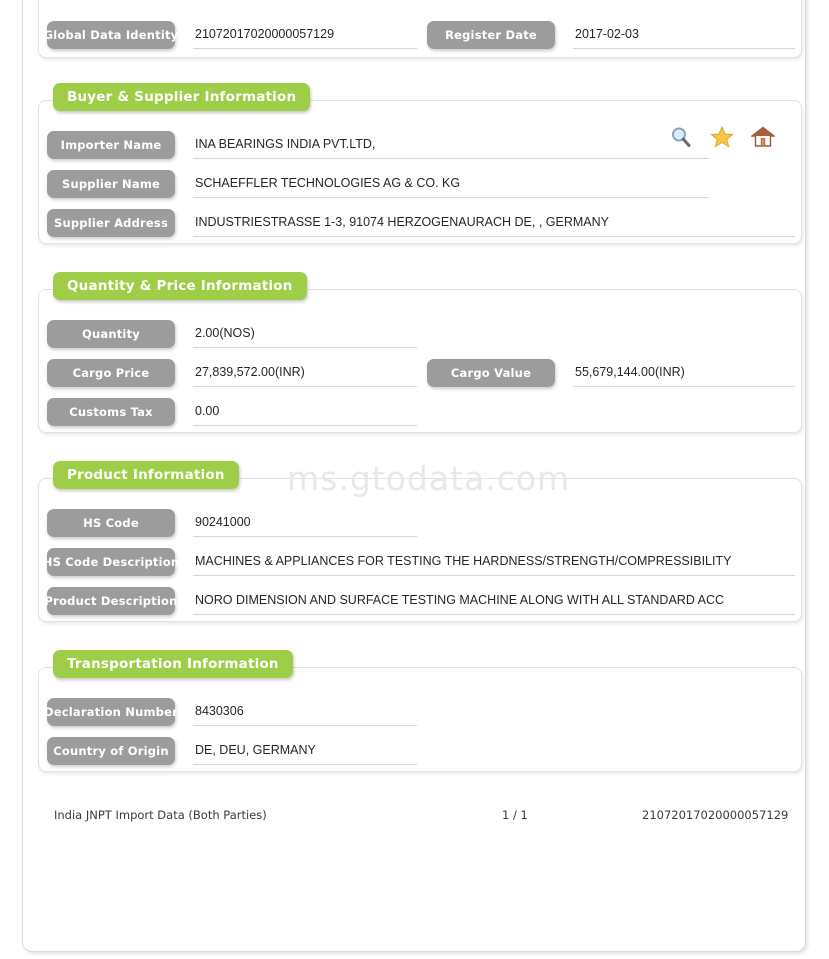 The image size is (829, 959). Describe the element at coordinates (491, 373) in the screenshot. I see `label-cargo-value: Cargo Value` at that location.